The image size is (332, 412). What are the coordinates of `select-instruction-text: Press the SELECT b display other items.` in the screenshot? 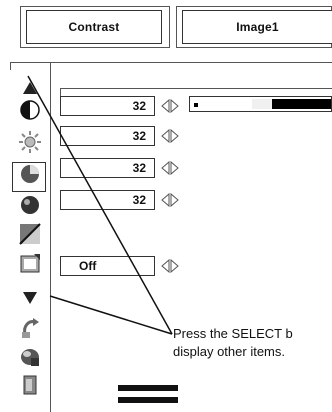 It's located at (233, 343).